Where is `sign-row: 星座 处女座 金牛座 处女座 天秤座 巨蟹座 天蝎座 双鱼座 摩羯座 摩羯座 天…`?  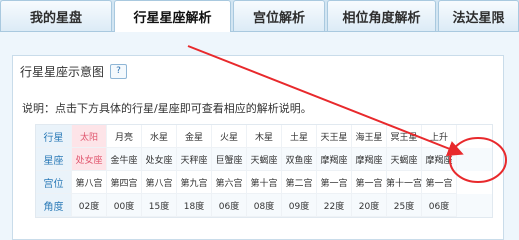 sign-row: 星座 处女座 金牛座 处女座 天秤座 巨蟹座 天蝎座 双鱼座 摩羯座 摩羯座 天… is located at coordinates (264, 159).